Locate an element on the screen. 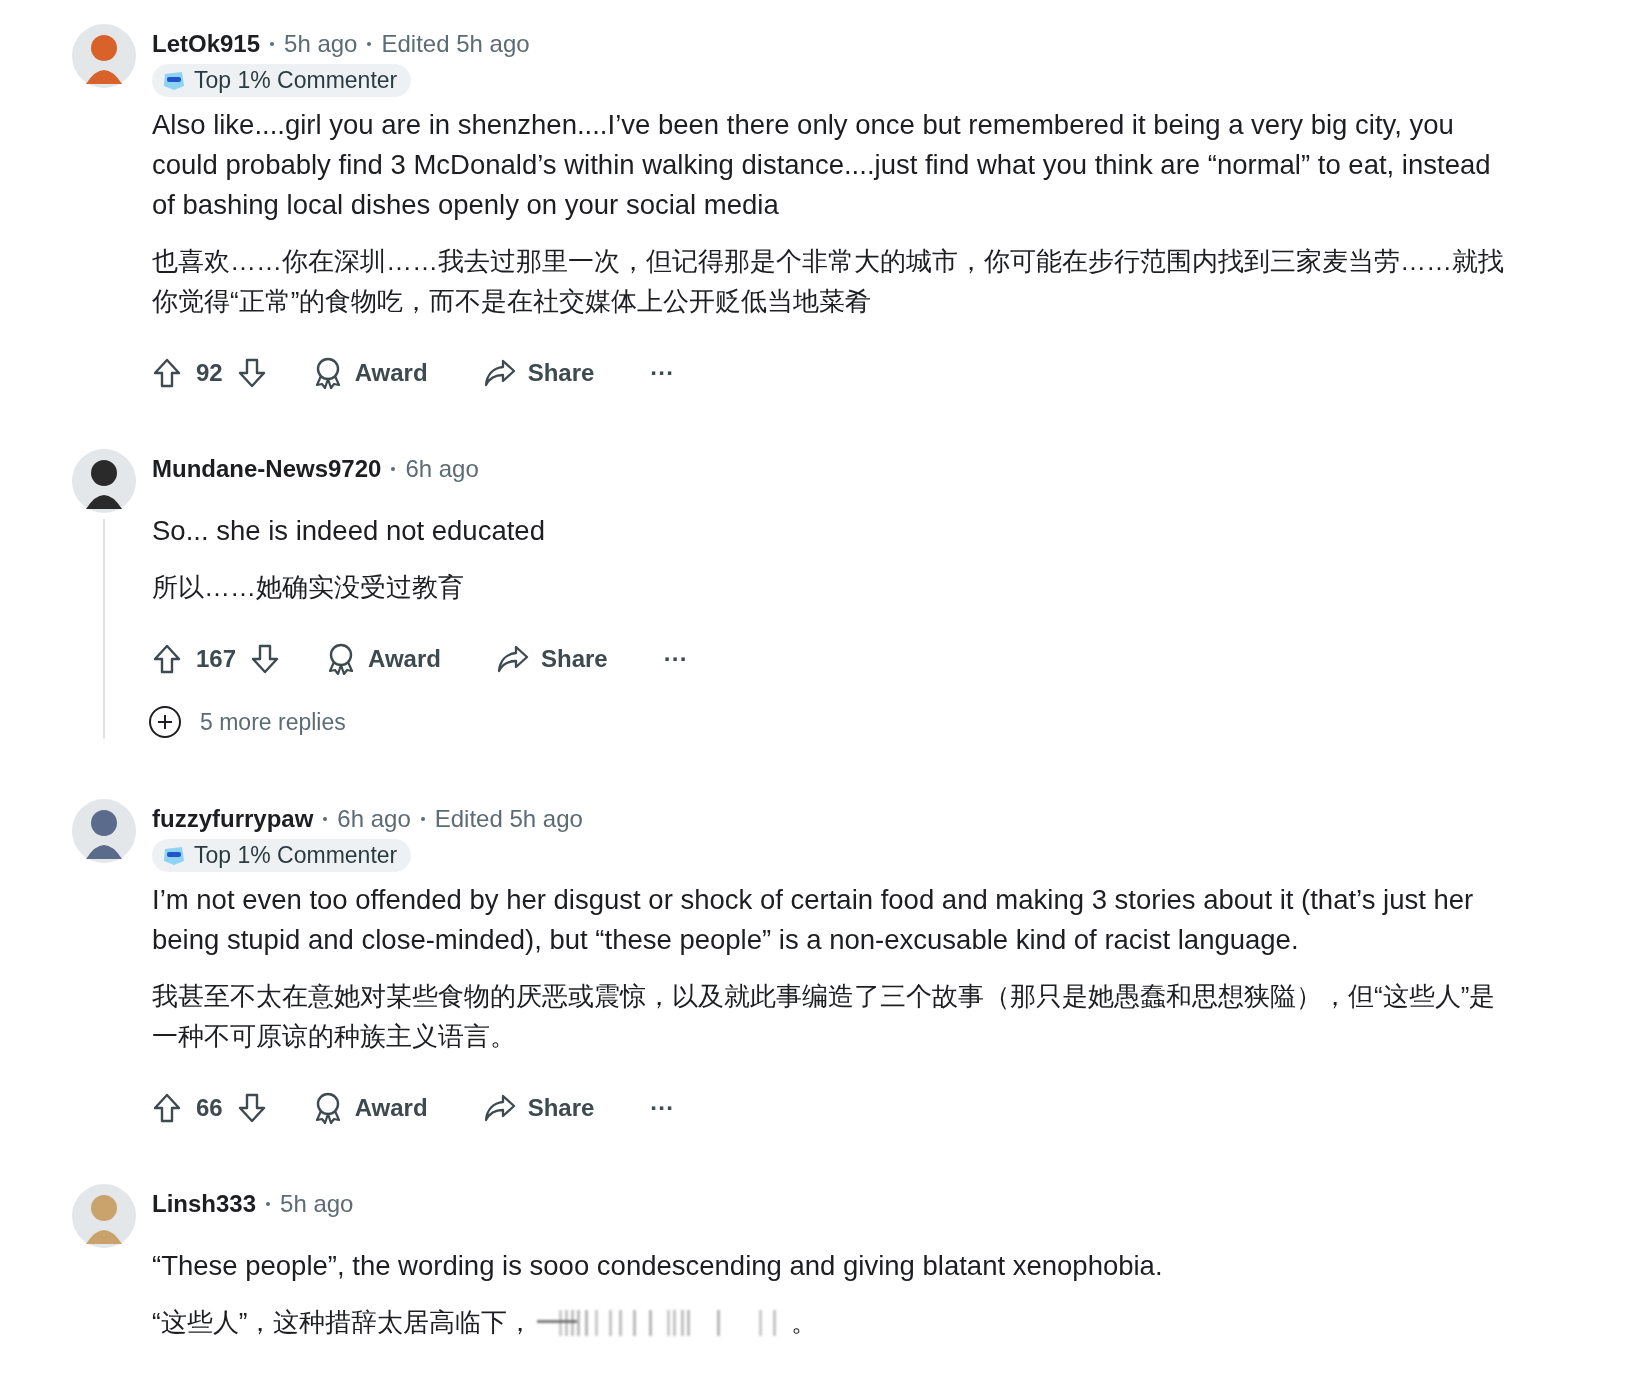 The image size is (1638, 1380). expand-icon is located at coordinates (165, 722).